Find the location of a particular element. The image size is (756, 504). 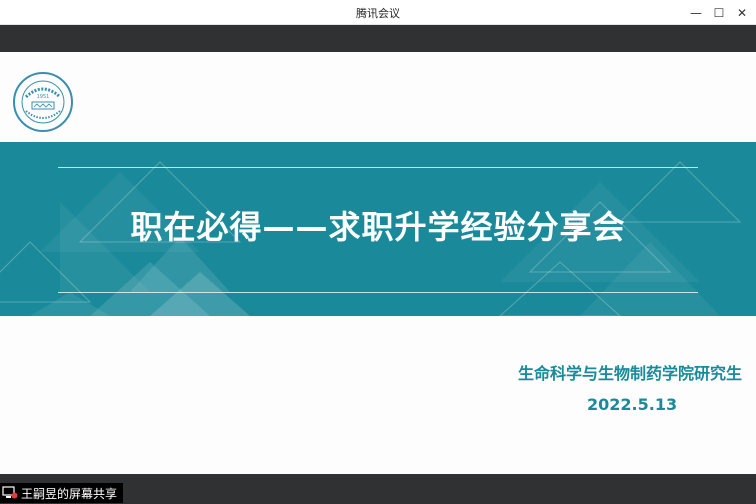

band-top-divider is located at coordinates (378, 167).